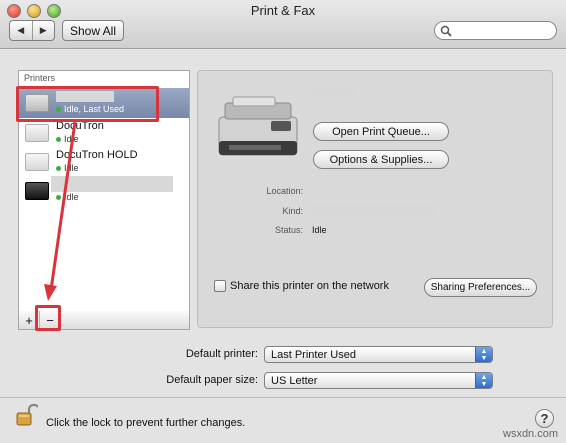 The width and height of the screenshot is (566, 443). What do you see at coordinates (87, 104) in the screenshot?
I see `selected-printer-highlight` at bounding box center [87, 104].